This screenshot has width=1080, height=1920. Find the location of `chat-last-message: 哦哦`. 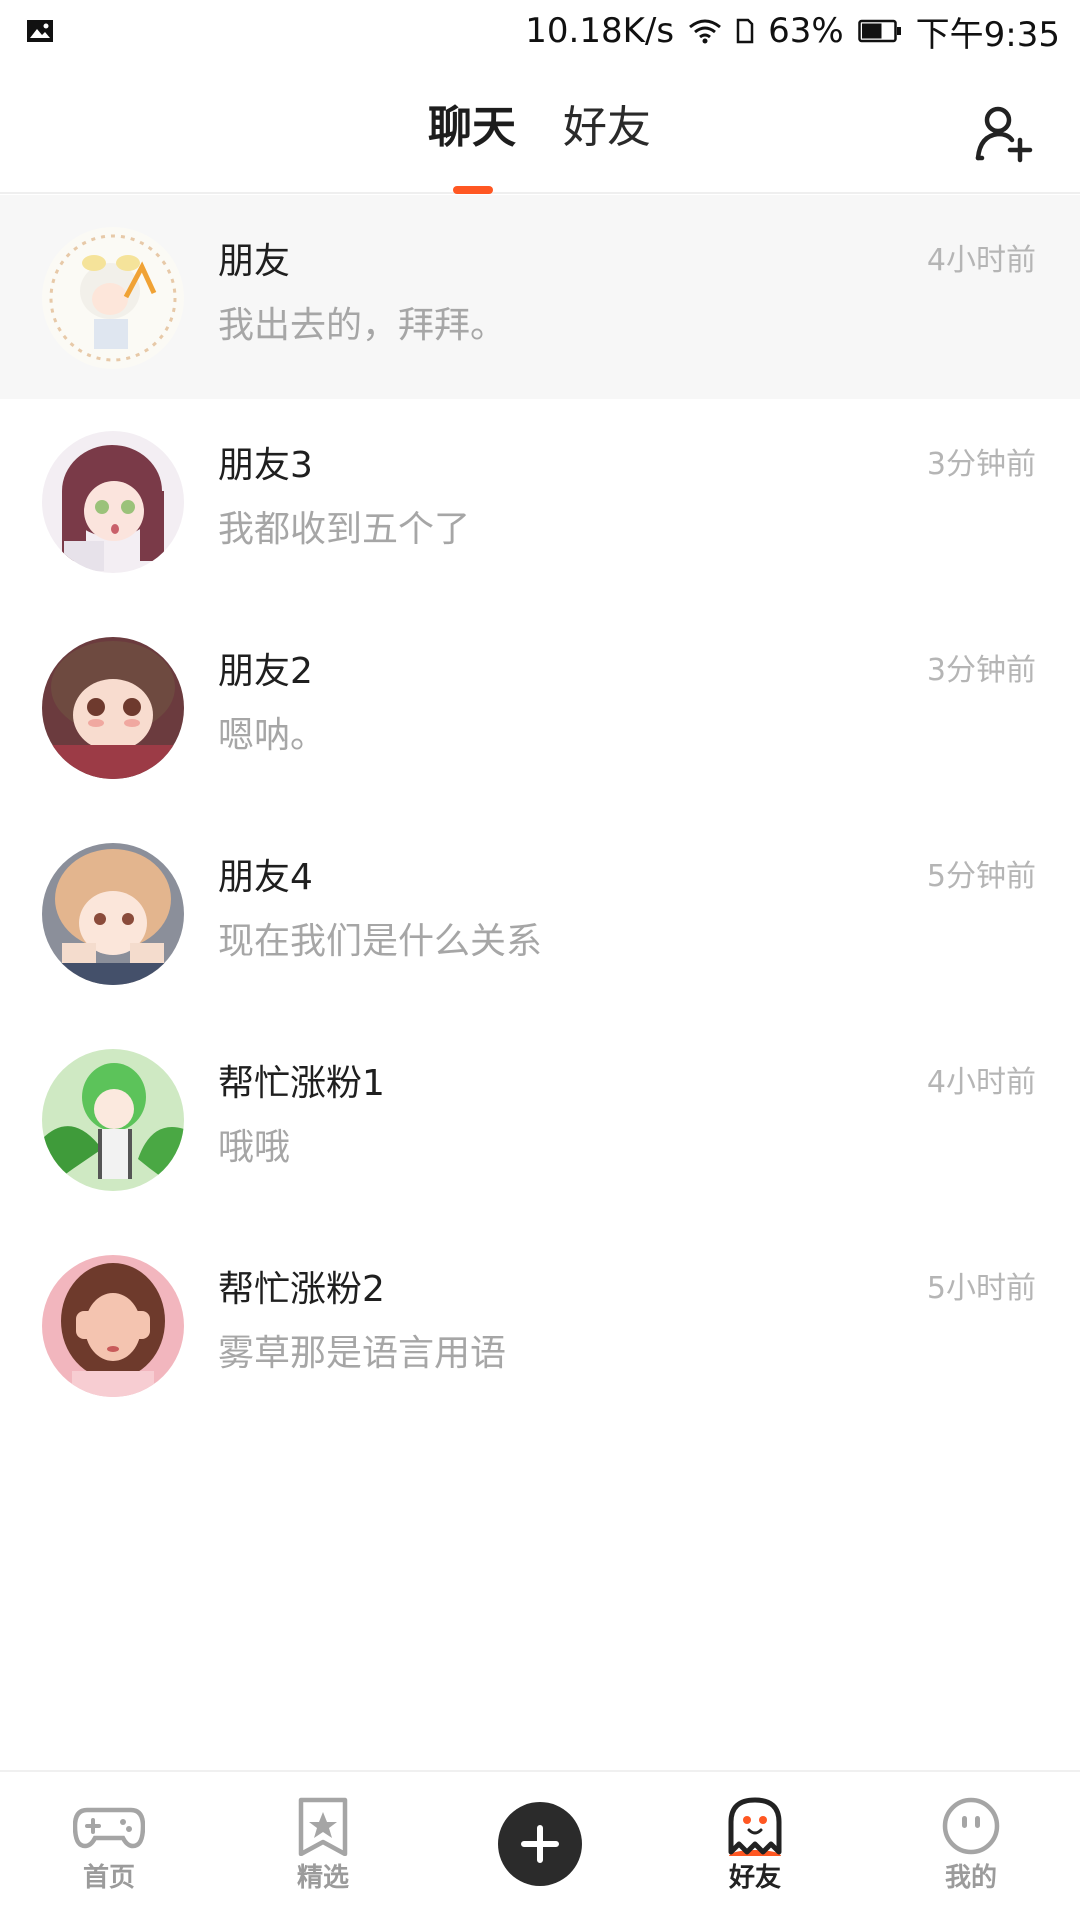

chat-last-message: 哦哦 is located at coordinates (254, 1147).